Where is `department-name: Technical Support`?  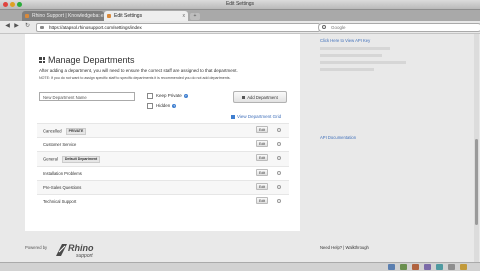 department-name: Technical Support is located at coordinates (60, 201).